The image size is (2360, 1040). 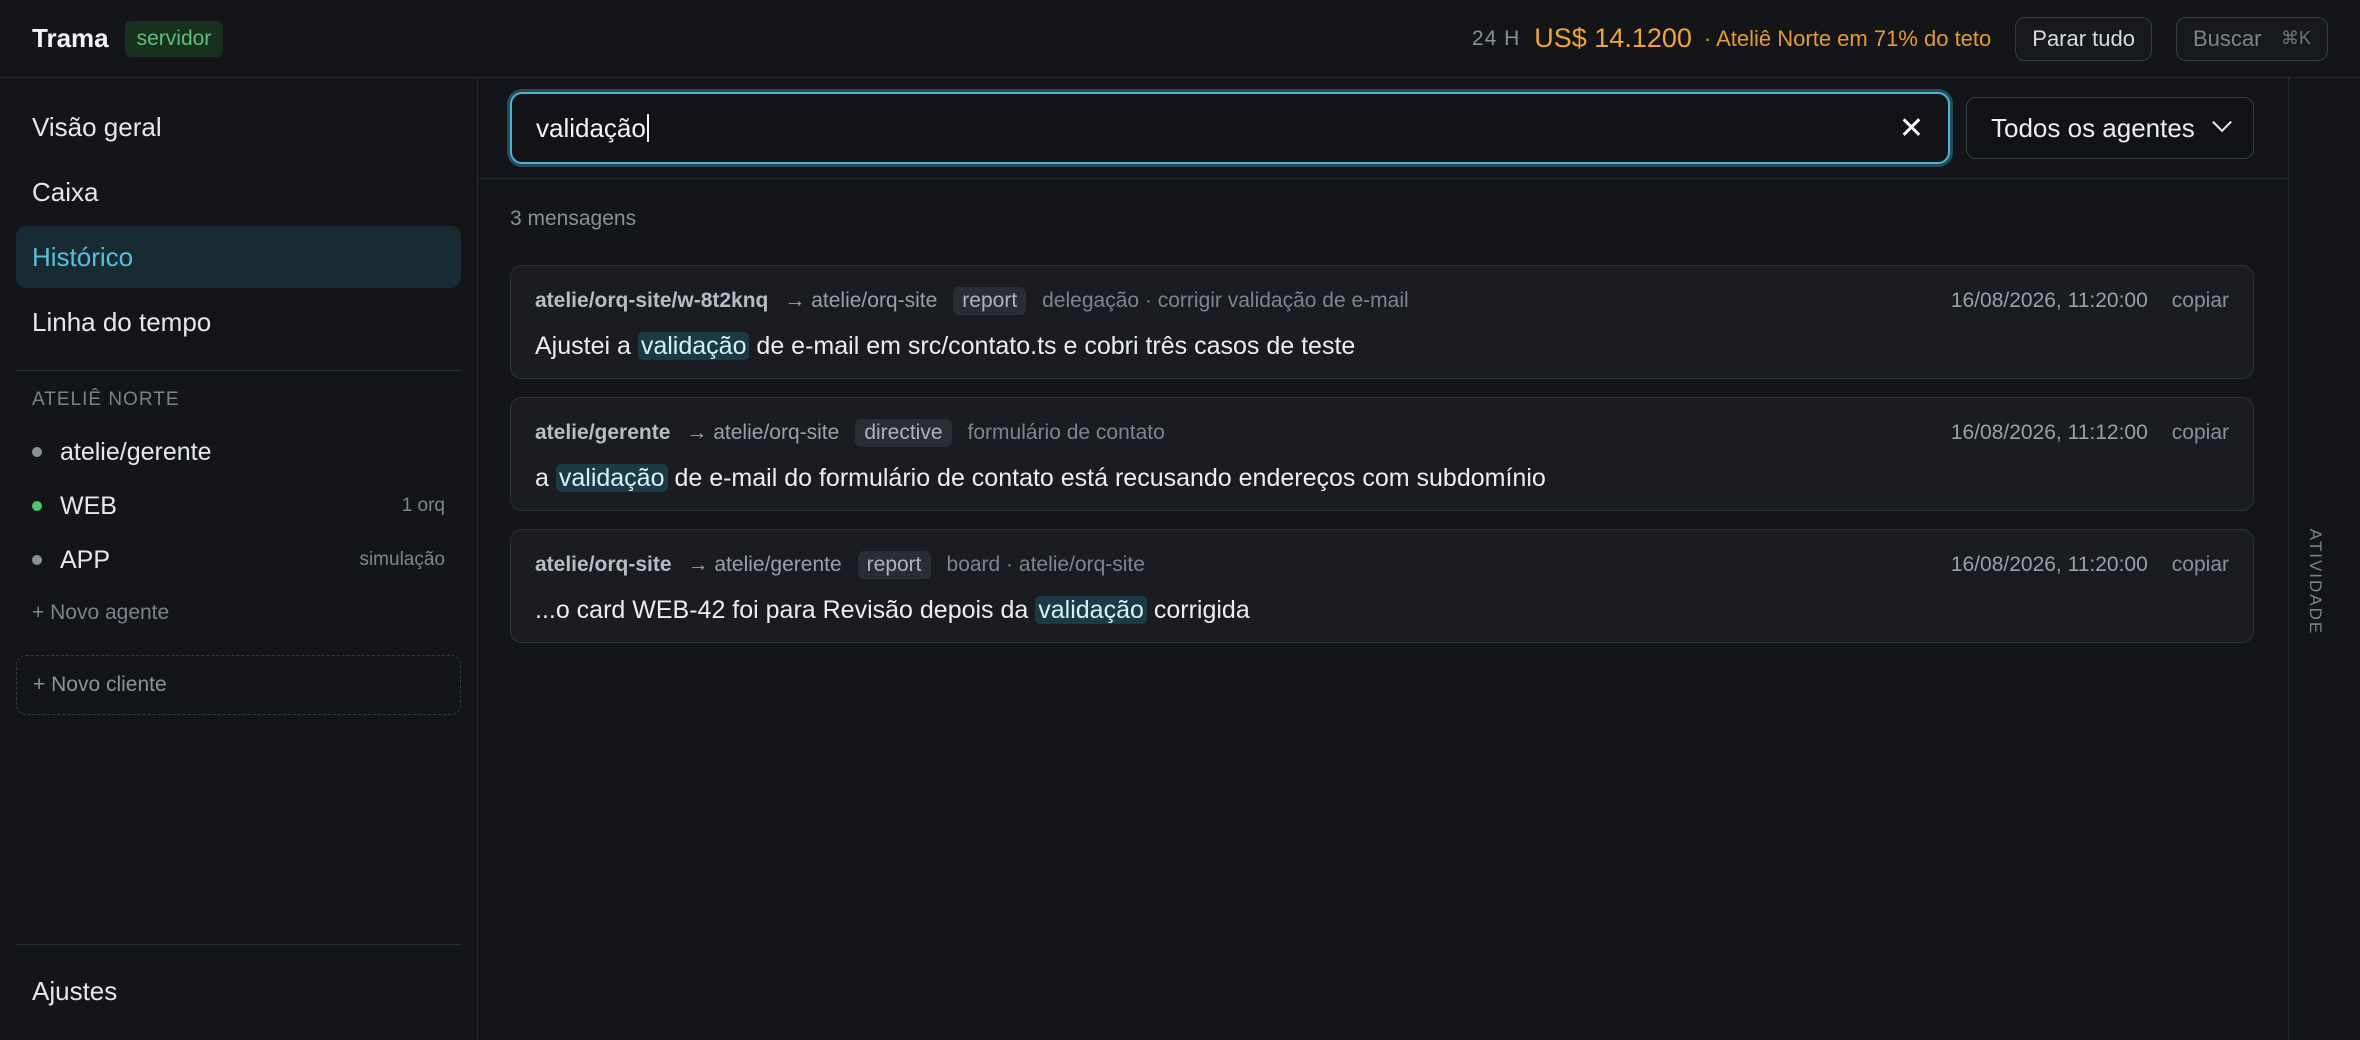 I want to click on message-timestamp: 16/08/2026, 11:12:00, so click(x=2049, y=432).